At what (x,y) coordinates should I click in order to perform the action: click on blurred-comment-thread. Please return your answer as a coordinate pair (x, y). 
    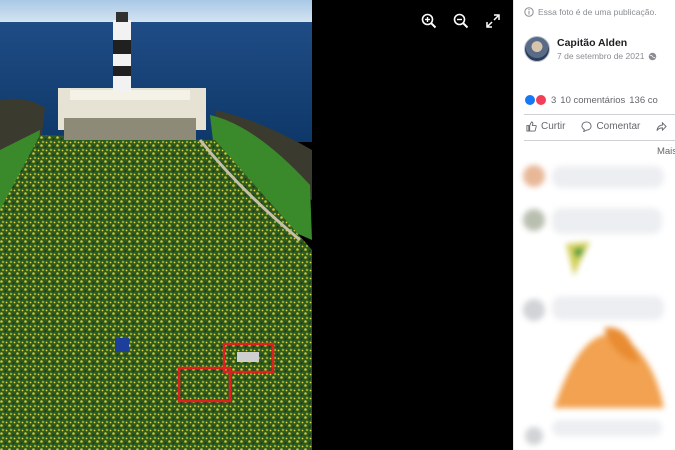
    Looking at the image, I should click on (593, 305).